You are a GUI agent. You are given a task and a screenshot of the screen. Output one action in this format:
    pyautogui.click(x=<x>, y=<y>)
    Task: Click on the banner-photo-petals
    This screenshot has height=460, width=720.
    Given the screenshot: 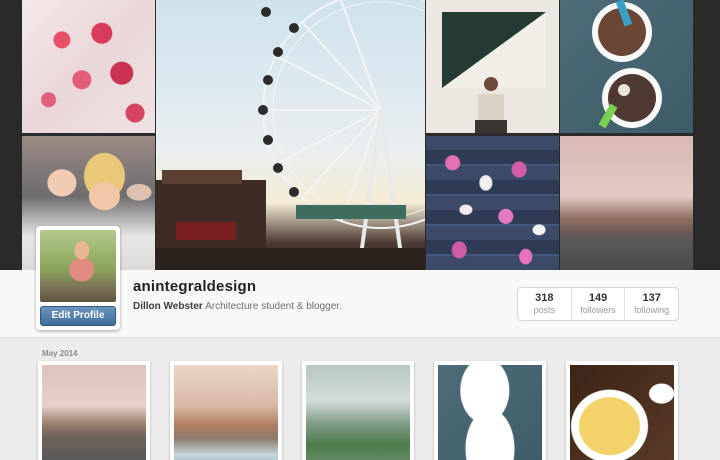 What is the action you would take?
    pyautogui.click(x=492, y=203)
    